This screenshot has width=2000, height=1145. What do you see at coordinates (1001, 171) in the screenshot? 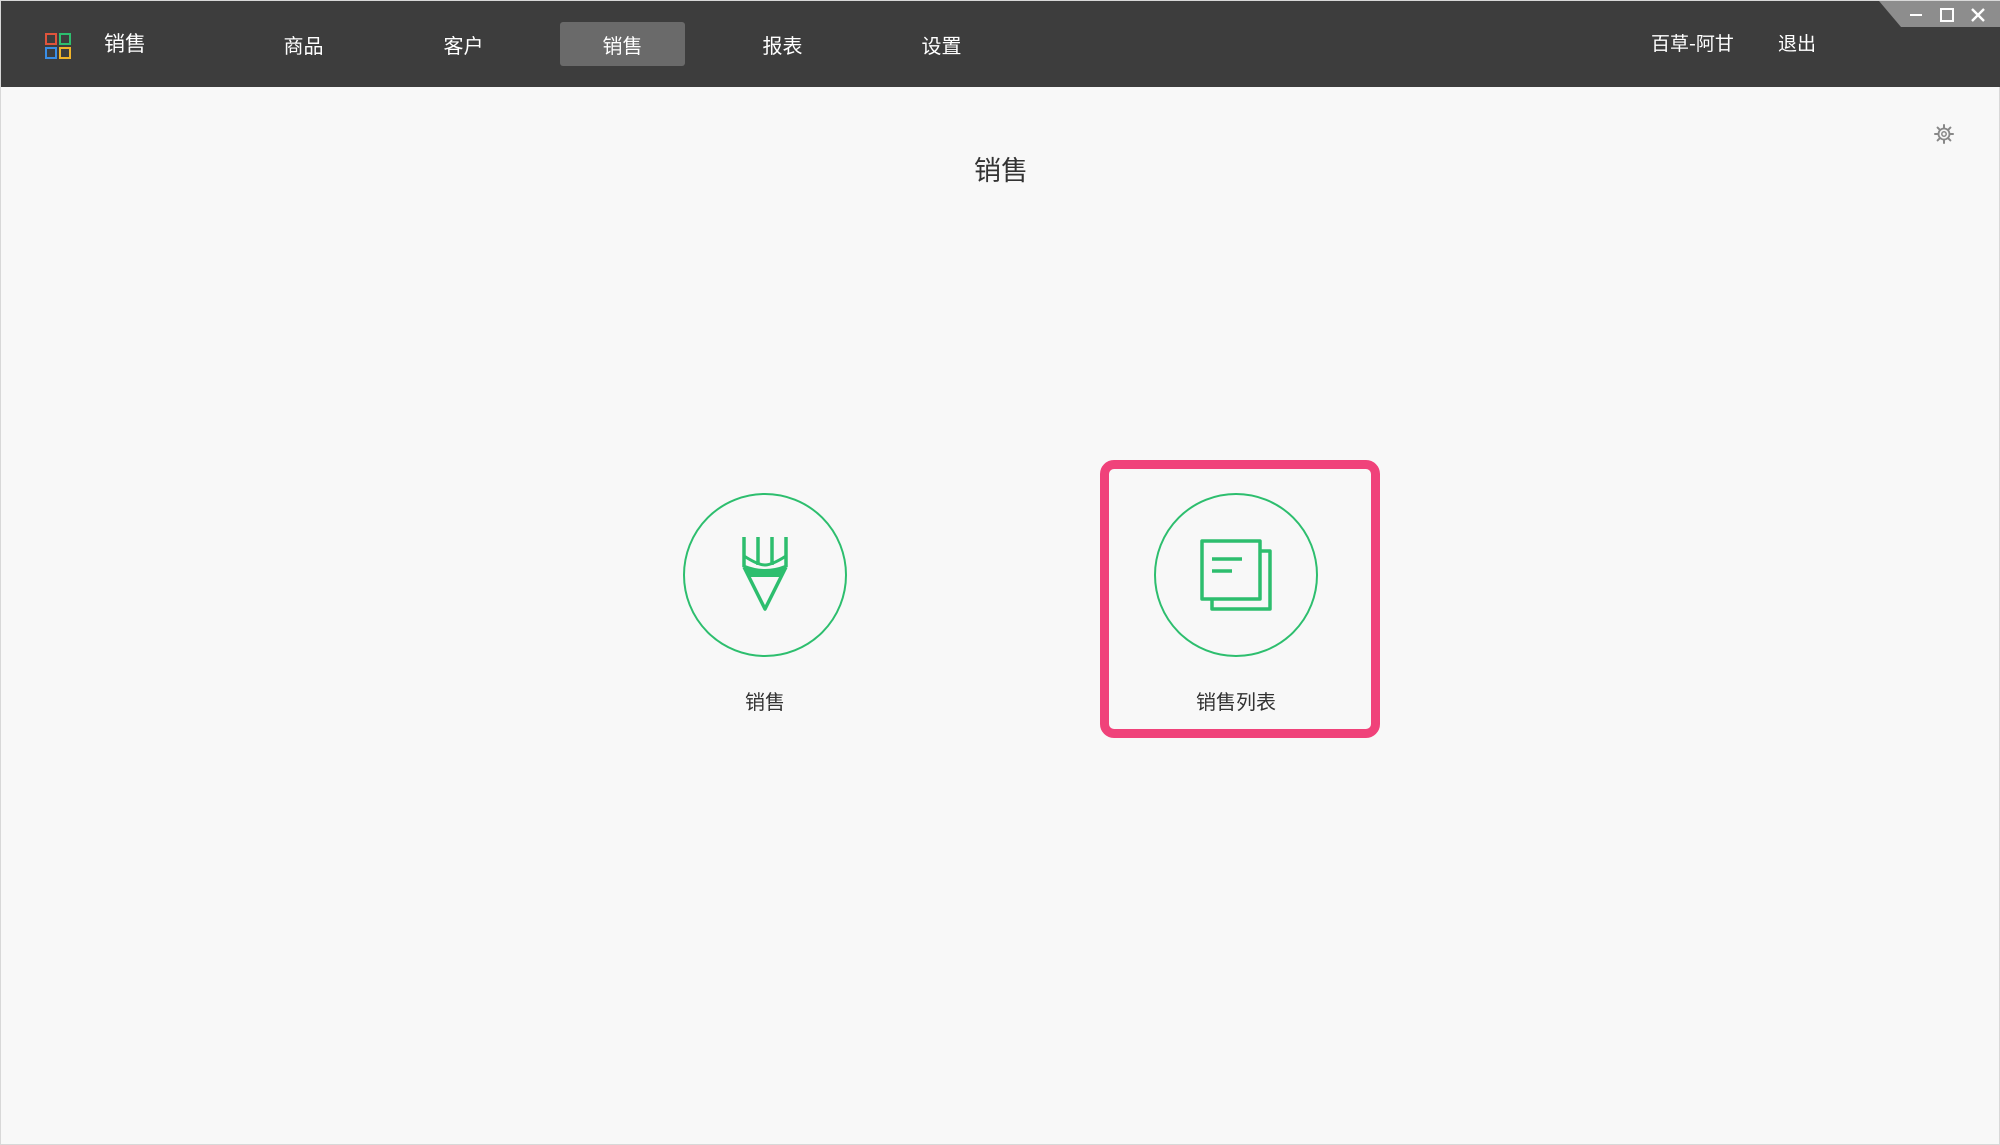
I see `page-title: 销售` at bounding box center [1001, 171].